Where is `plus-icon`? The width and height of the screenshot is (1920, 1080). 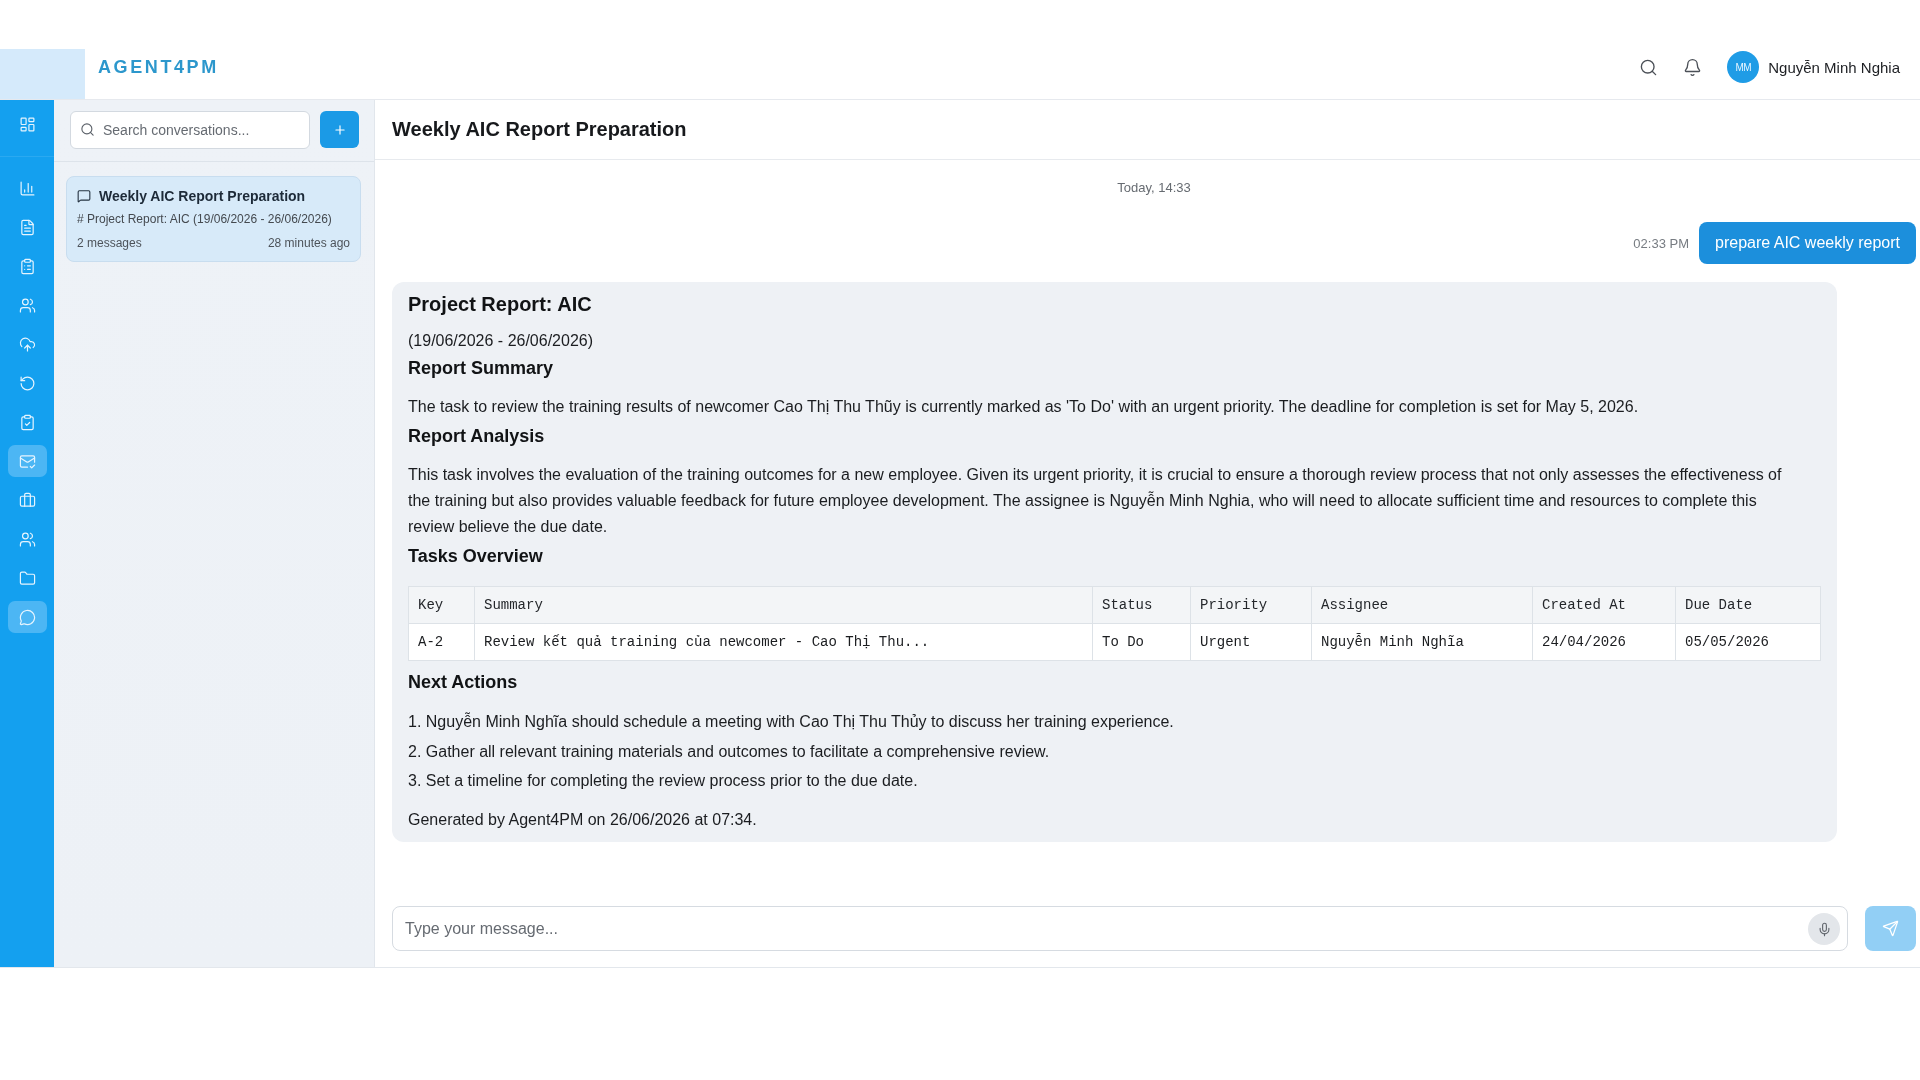 plus-icon is located at coordinates (339, 129).